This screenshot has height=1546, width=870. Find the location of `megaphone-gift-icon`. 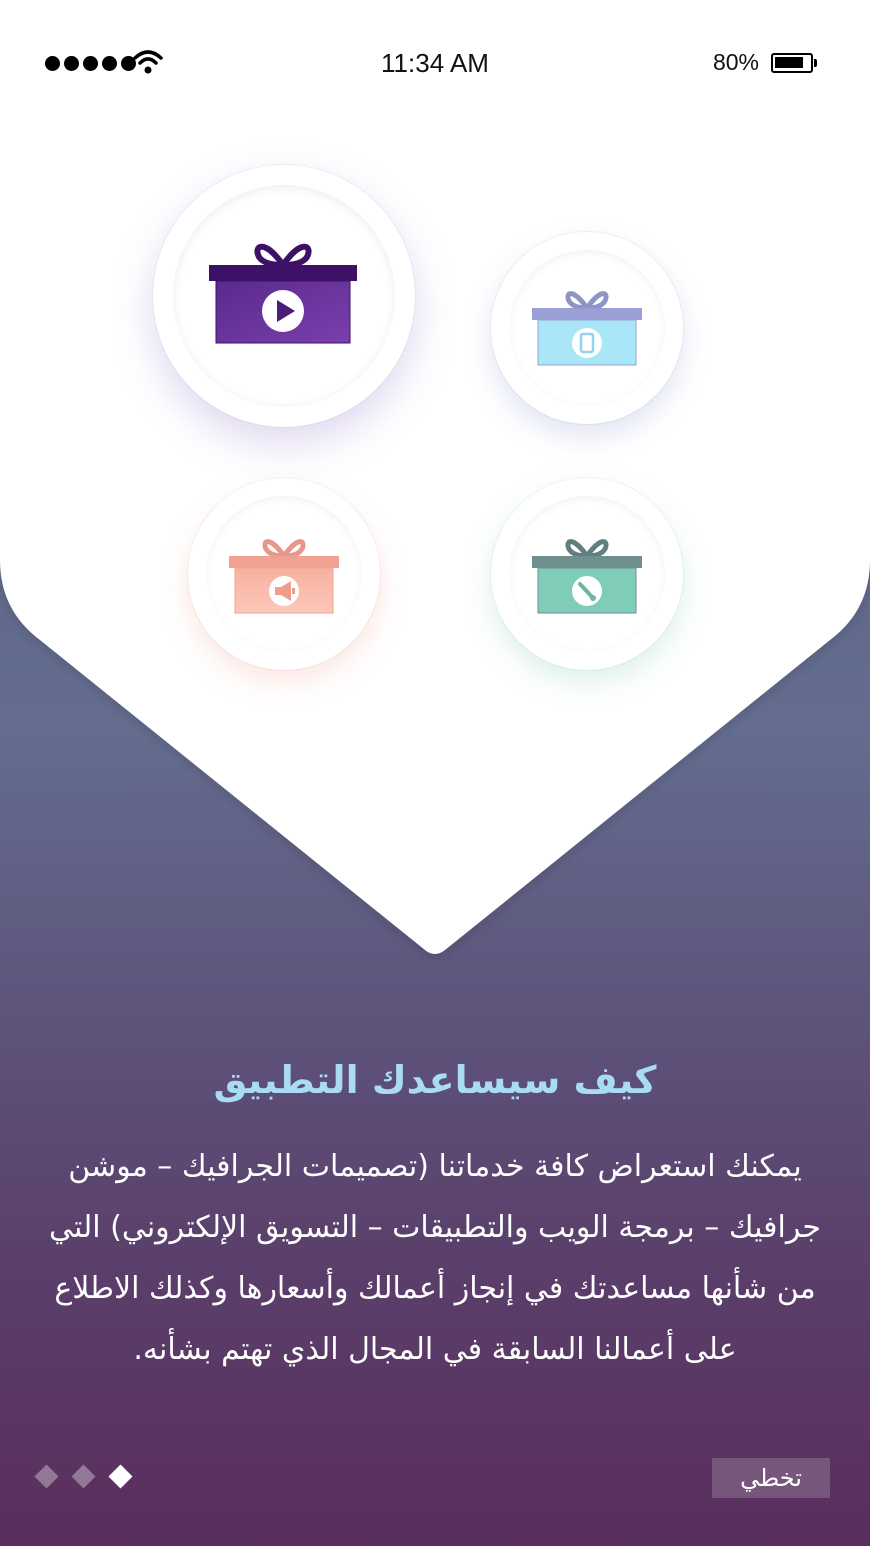

megaphone-gift-icon is located at coordinates (284, 576).